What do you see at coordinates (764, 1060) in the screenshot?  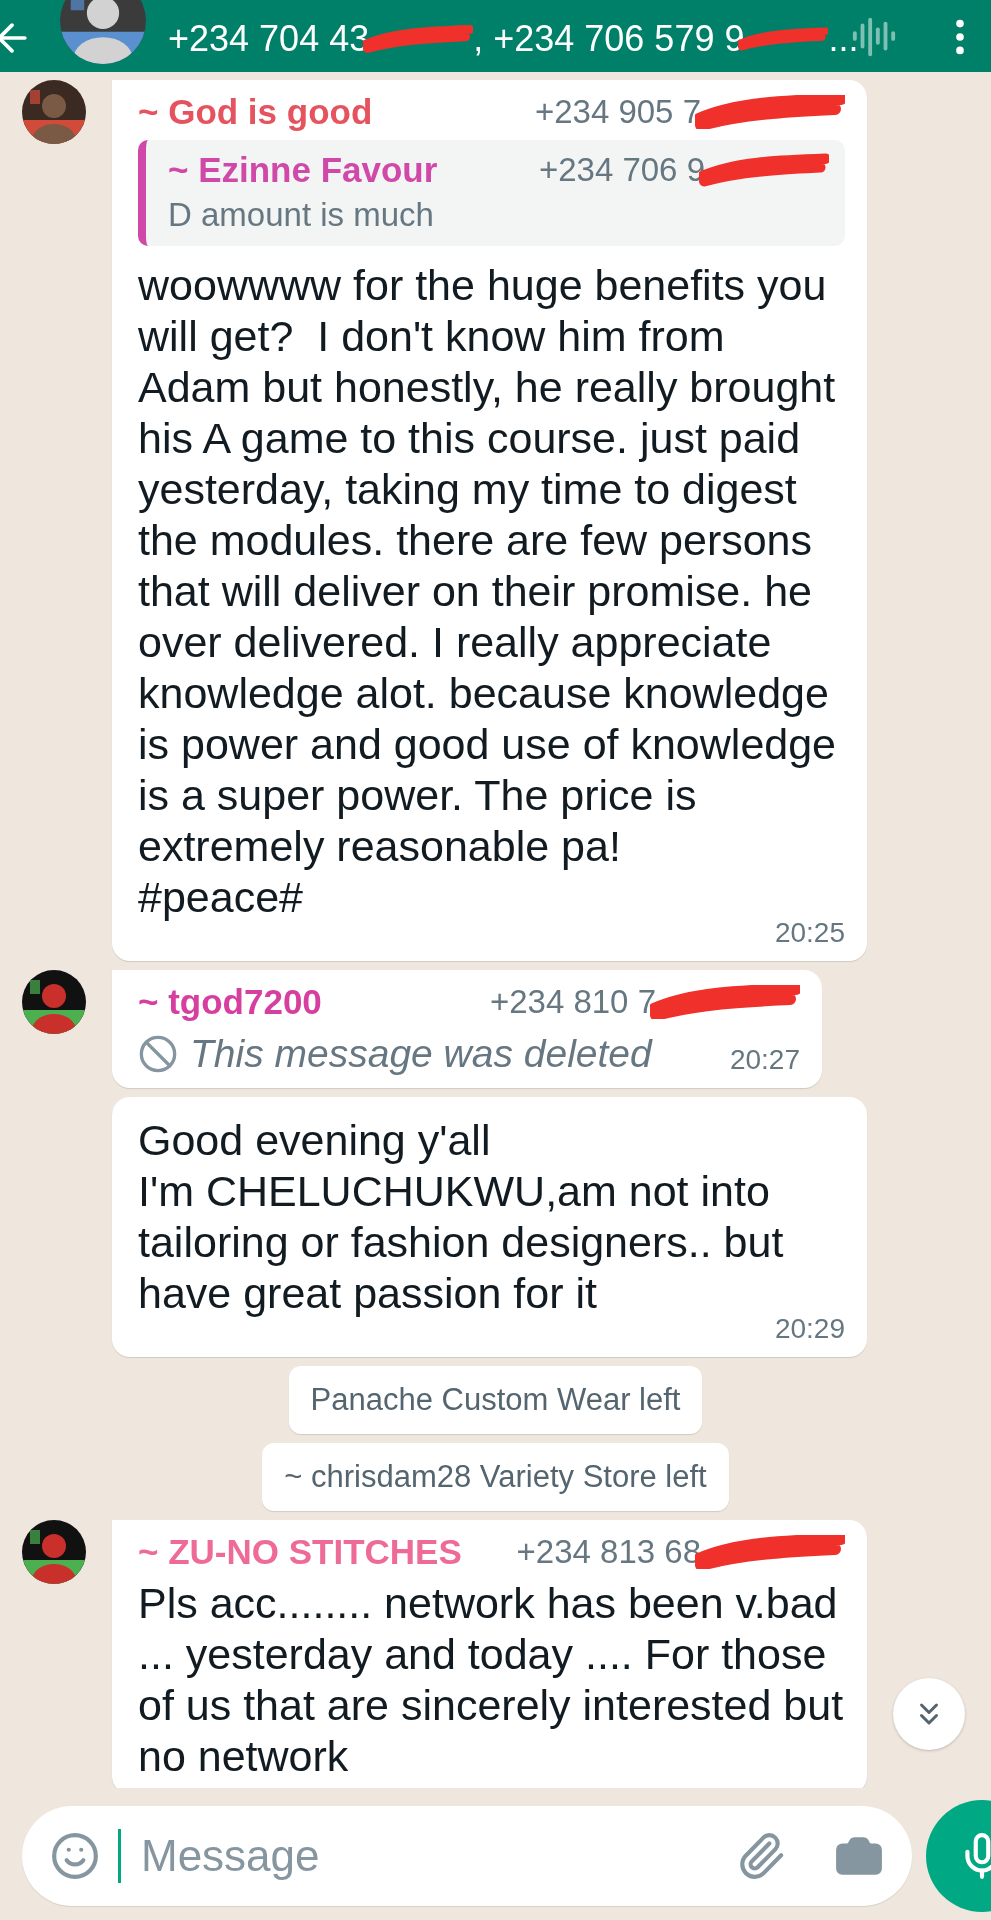 I see `message-time: 20:27` at bounding box center [764, 1060].